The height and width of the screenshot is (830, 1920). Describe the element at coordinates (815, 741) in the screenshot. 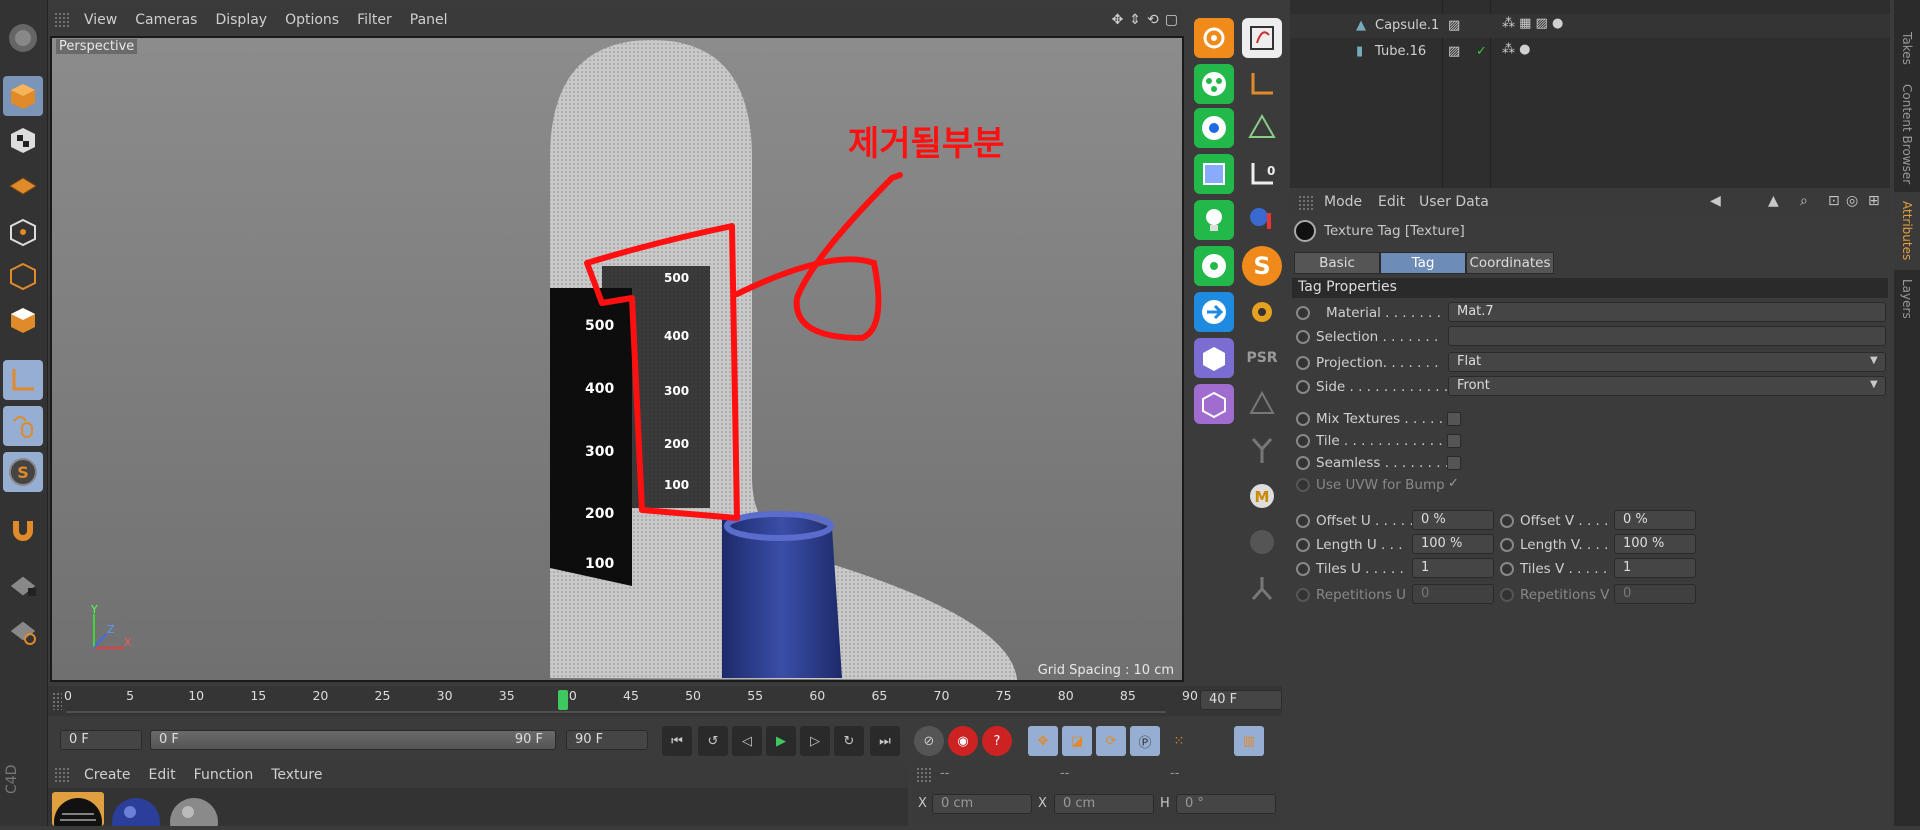

I see `next-frame-icon: ▷` at that location.